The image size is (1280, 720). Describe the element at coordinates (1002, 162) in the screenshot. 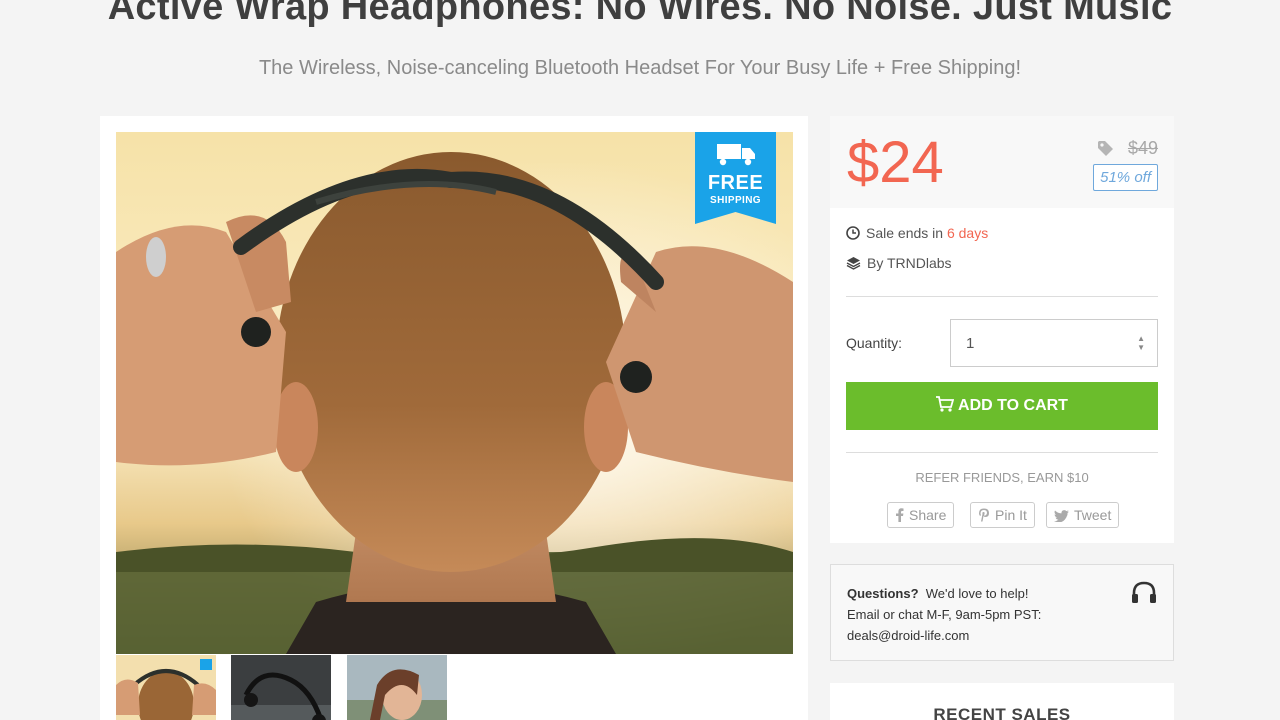

I see `price-row: $24 $49 51% off` at that location.